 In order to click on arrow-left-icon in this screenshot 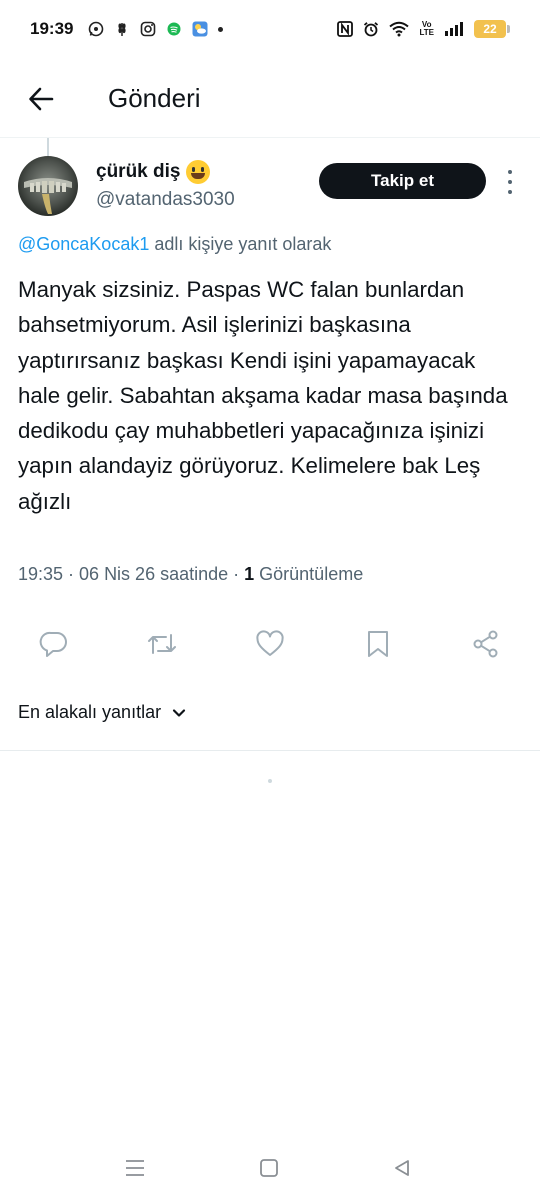, I will do `click(41, 99)`.